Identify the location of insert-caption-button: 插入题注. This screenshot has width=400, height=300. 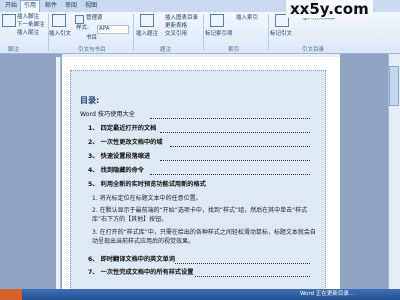
(147, 34).